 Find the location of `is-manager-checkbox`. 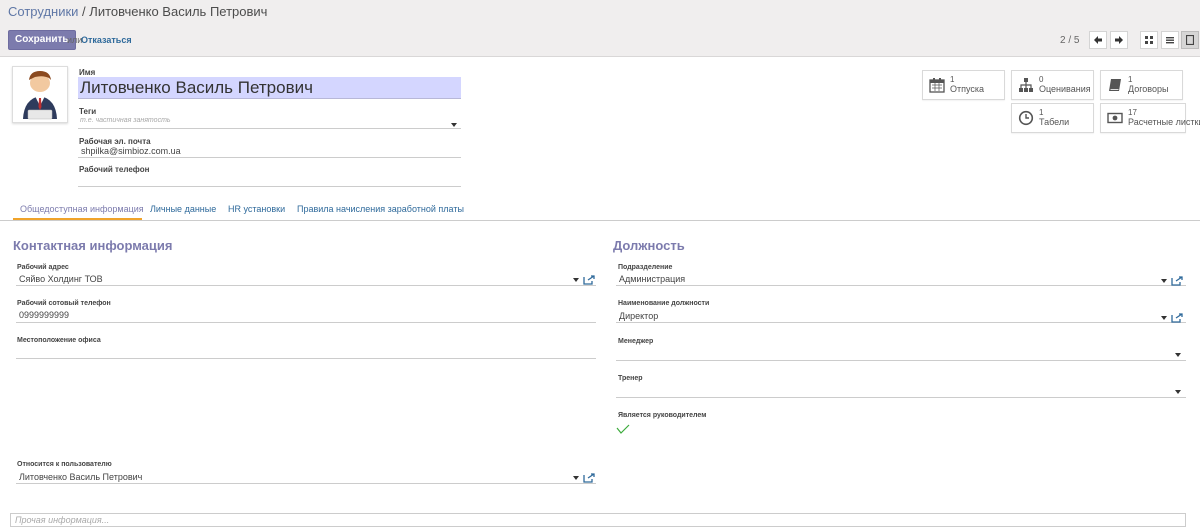

is-manager-checkbox is located at coordinates (623, 429).